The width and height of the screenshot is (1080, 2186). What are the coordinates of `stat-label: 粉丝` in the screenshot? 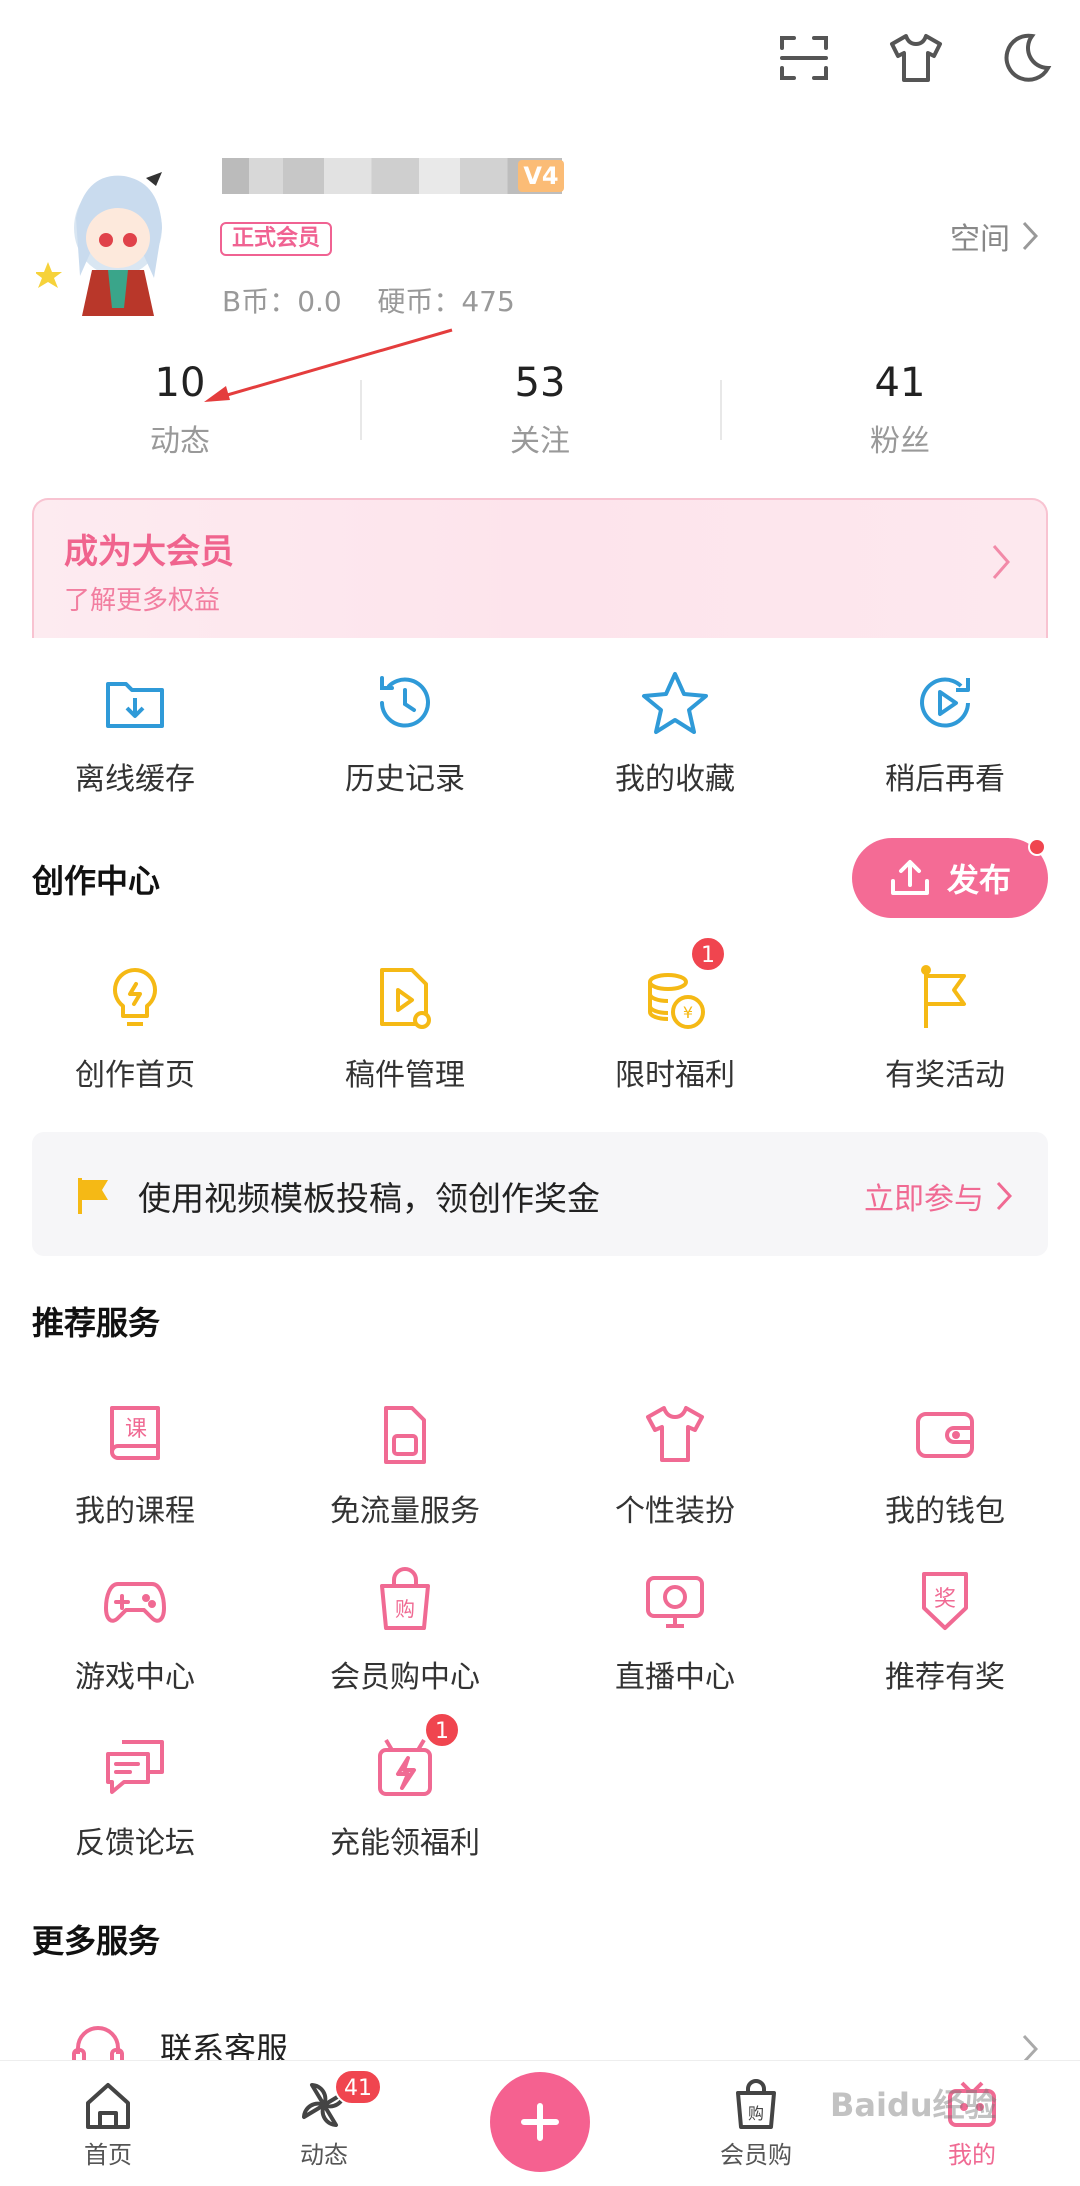 It's located at (900, 441).